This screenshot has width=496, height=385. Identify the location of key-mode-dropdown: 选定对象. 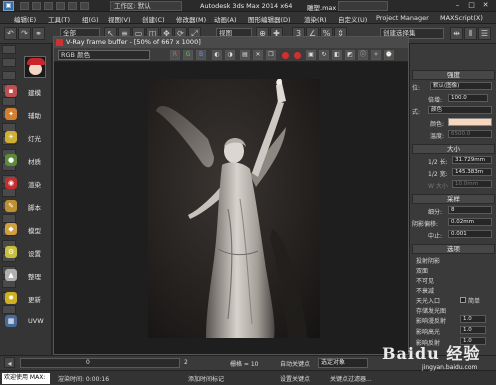
(343, 363).